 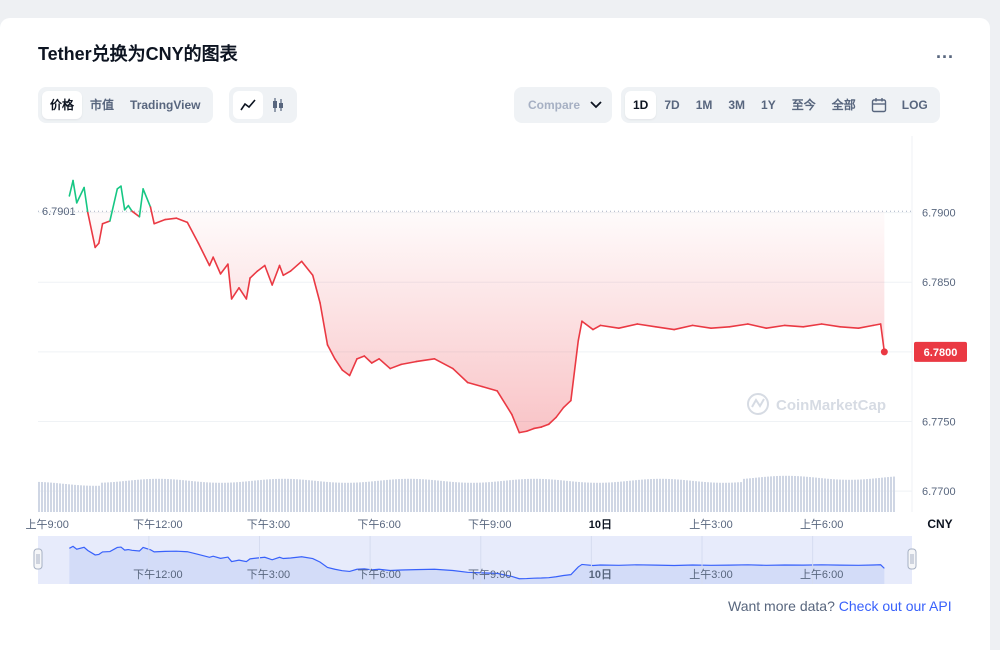 What do you see at coordinates (912, 559) in the screenshot?
I see `navigator-handle-right` at bounding box center [912, 559].